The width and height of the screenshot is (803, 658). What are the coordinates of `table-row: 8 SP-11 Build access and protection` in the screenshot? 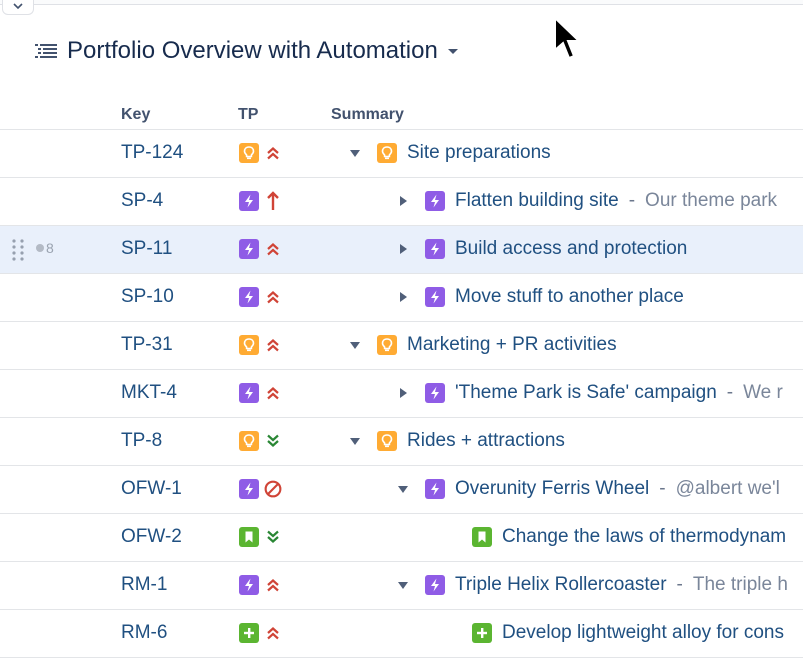 It's located at (401, 250).